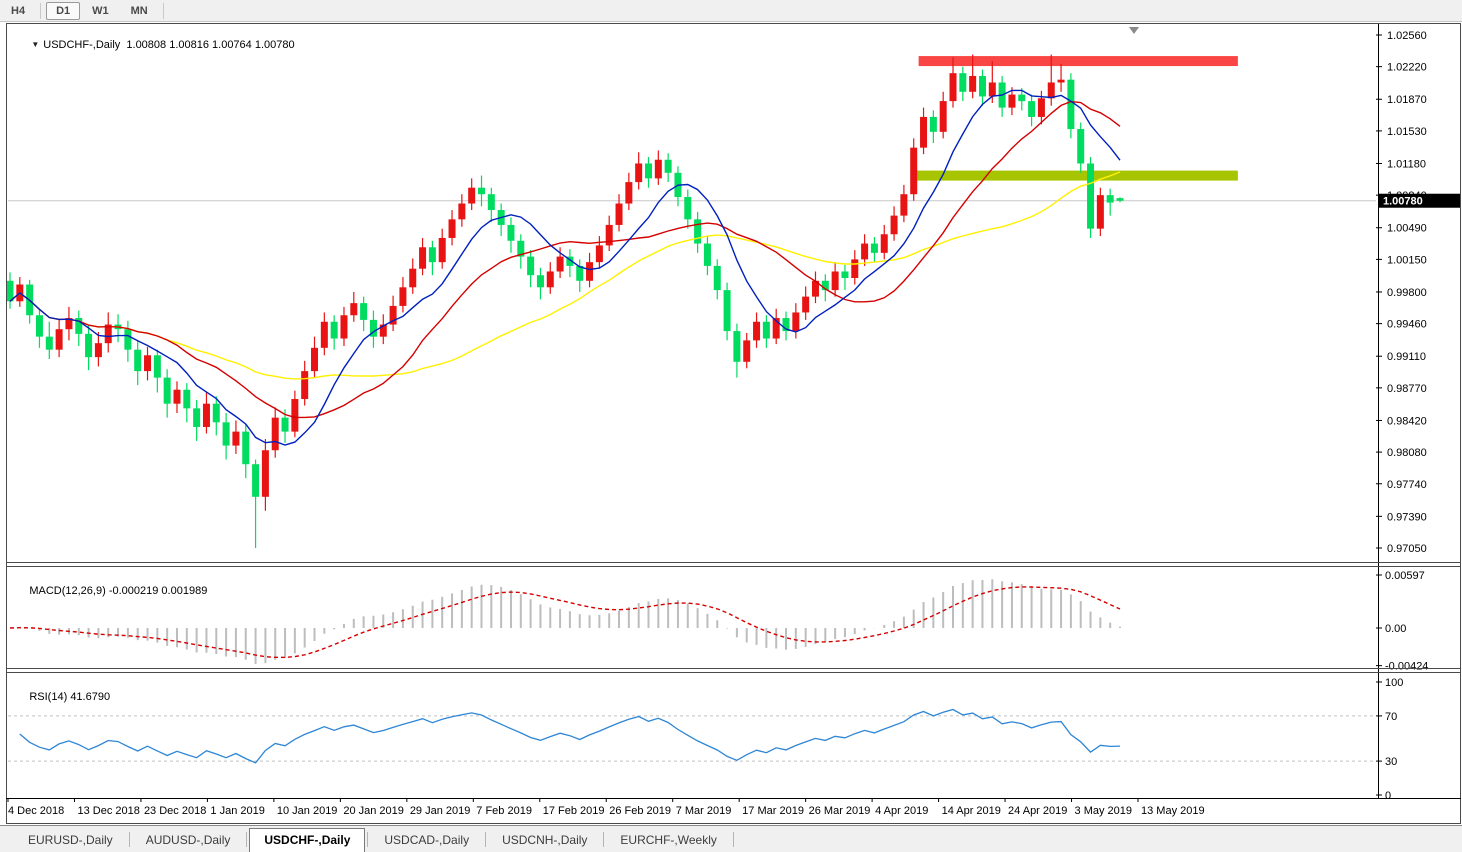 This screenshot has width=1462, height=852. What do you see at coordinates (1395, 629) in the screenshot?
I see `svg-text: 0.00` at bounding box center [1395, 629].